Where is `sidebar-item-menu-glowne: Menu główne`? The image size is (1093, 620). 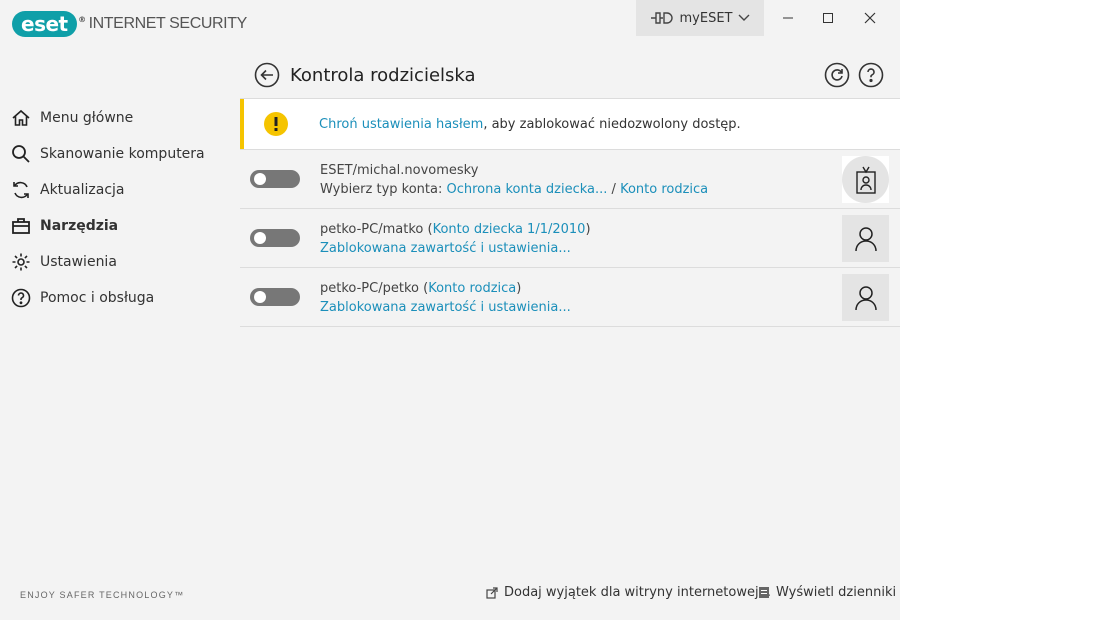 sidebar-item-menu-glowne: Menu główne is located at coordinates (120, 118).